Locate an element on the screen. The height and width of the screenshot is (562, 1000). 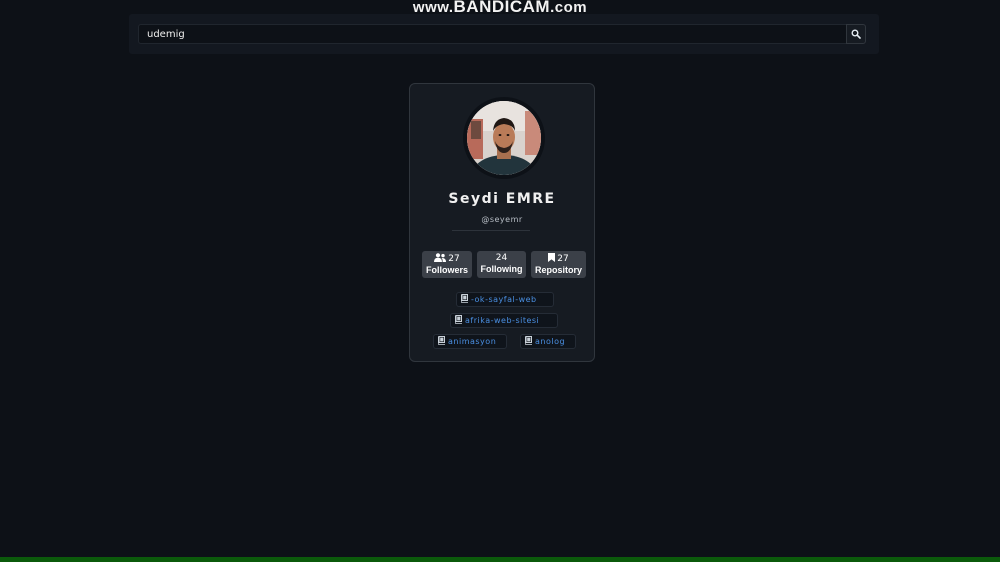
repository-label: Repository is located at coordinates (558, 270).